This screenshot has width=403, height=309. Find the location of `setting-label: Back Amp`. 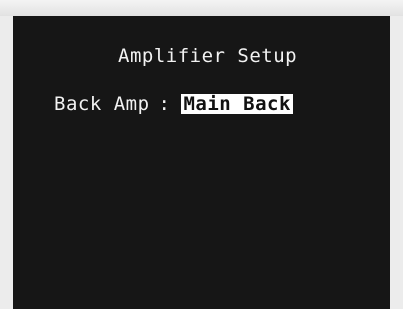

setting-label: Back Amp is located at coordinates (102, 104).